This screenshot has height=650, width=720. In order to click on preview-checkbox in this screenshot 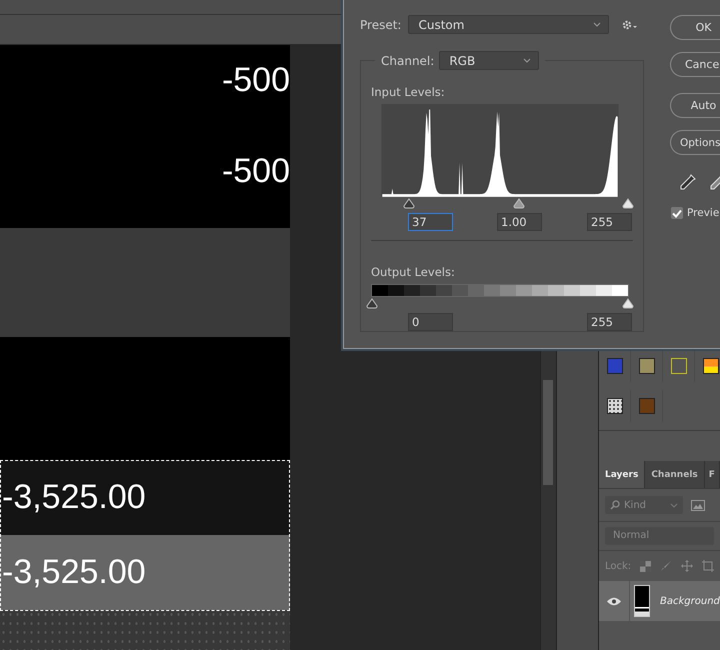, I will do `click(677, 213)`.